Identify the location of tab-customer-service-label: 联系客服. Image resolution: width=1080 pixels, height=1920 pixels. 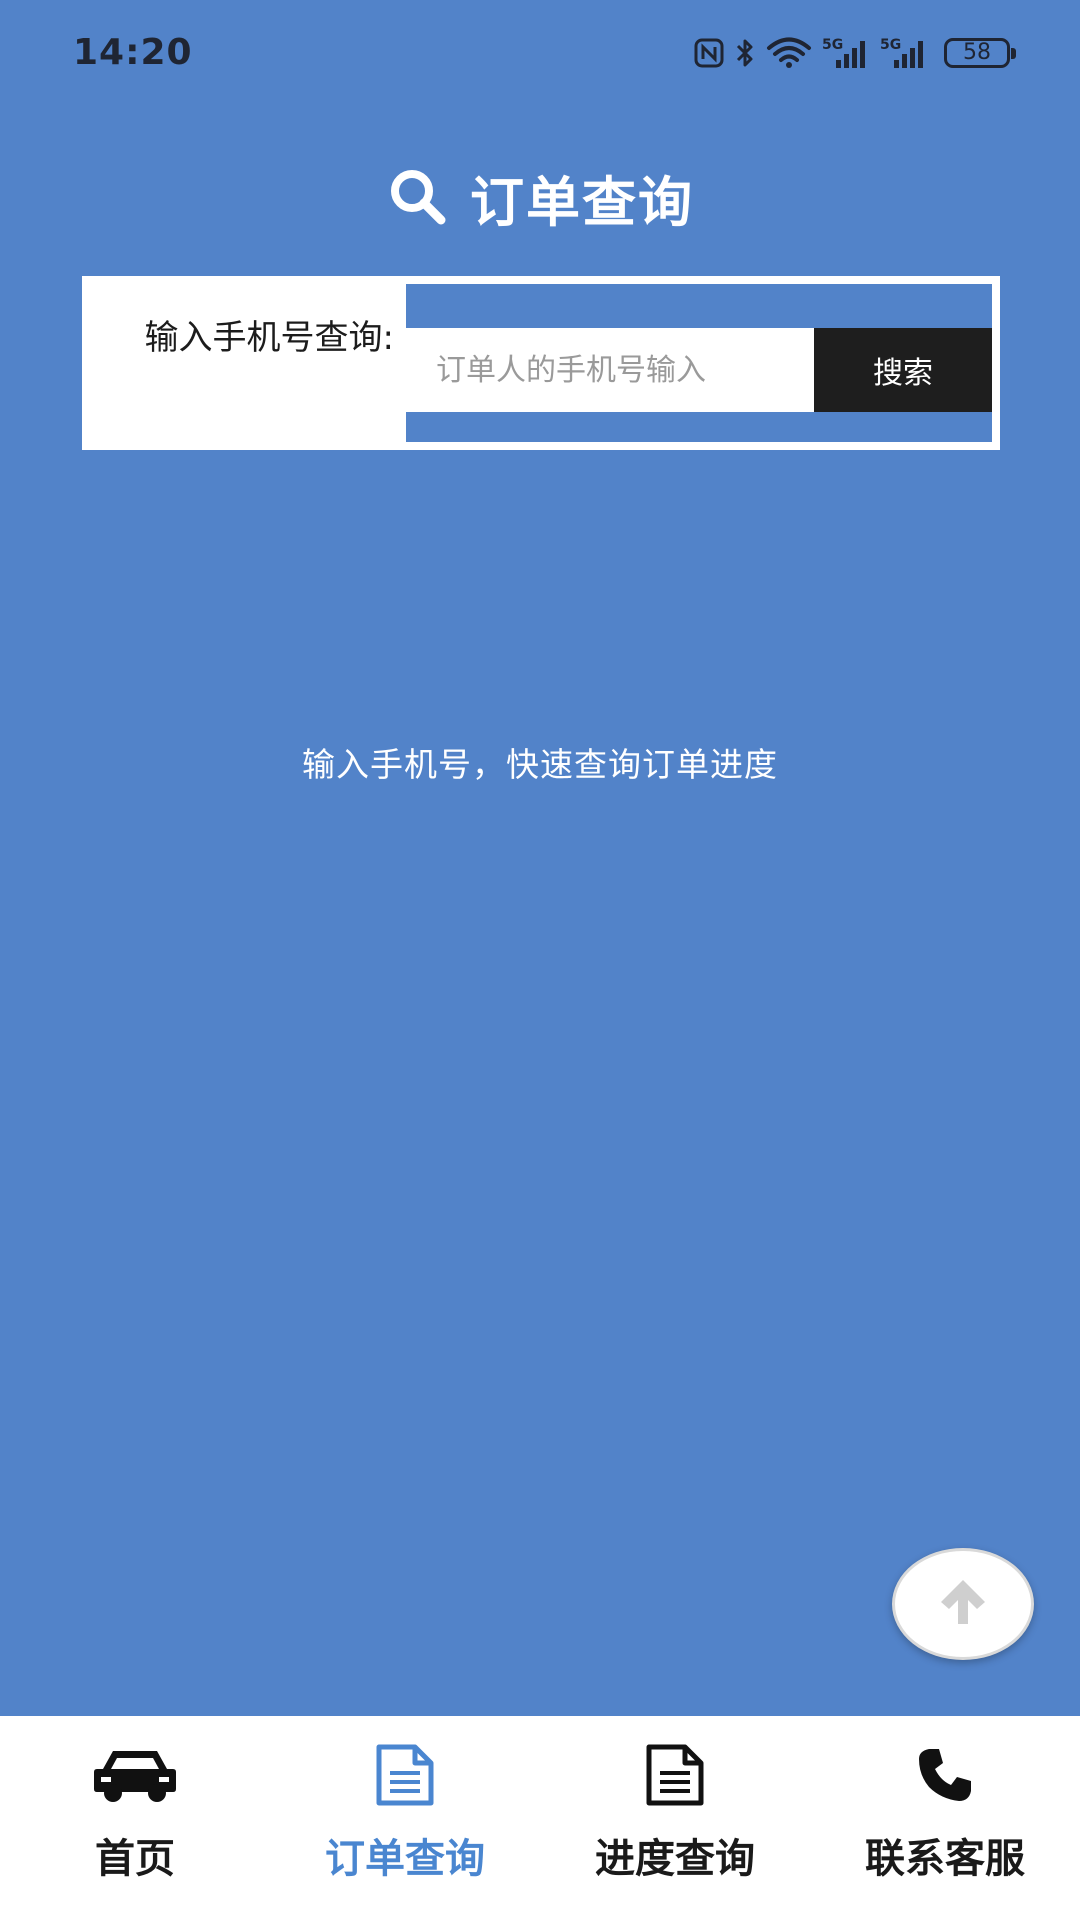
(945, 1859).